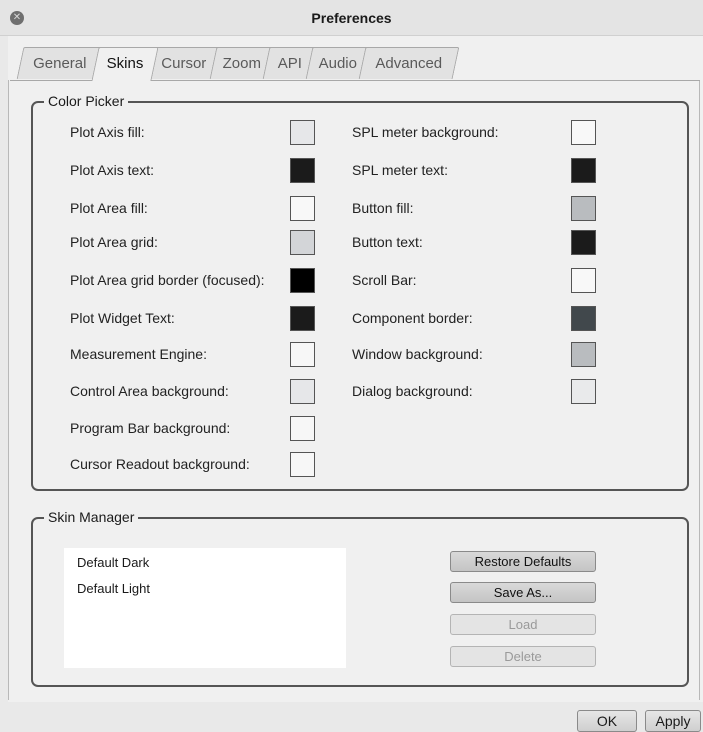  I want to click on color-label: Window background:, so click(417, 354).